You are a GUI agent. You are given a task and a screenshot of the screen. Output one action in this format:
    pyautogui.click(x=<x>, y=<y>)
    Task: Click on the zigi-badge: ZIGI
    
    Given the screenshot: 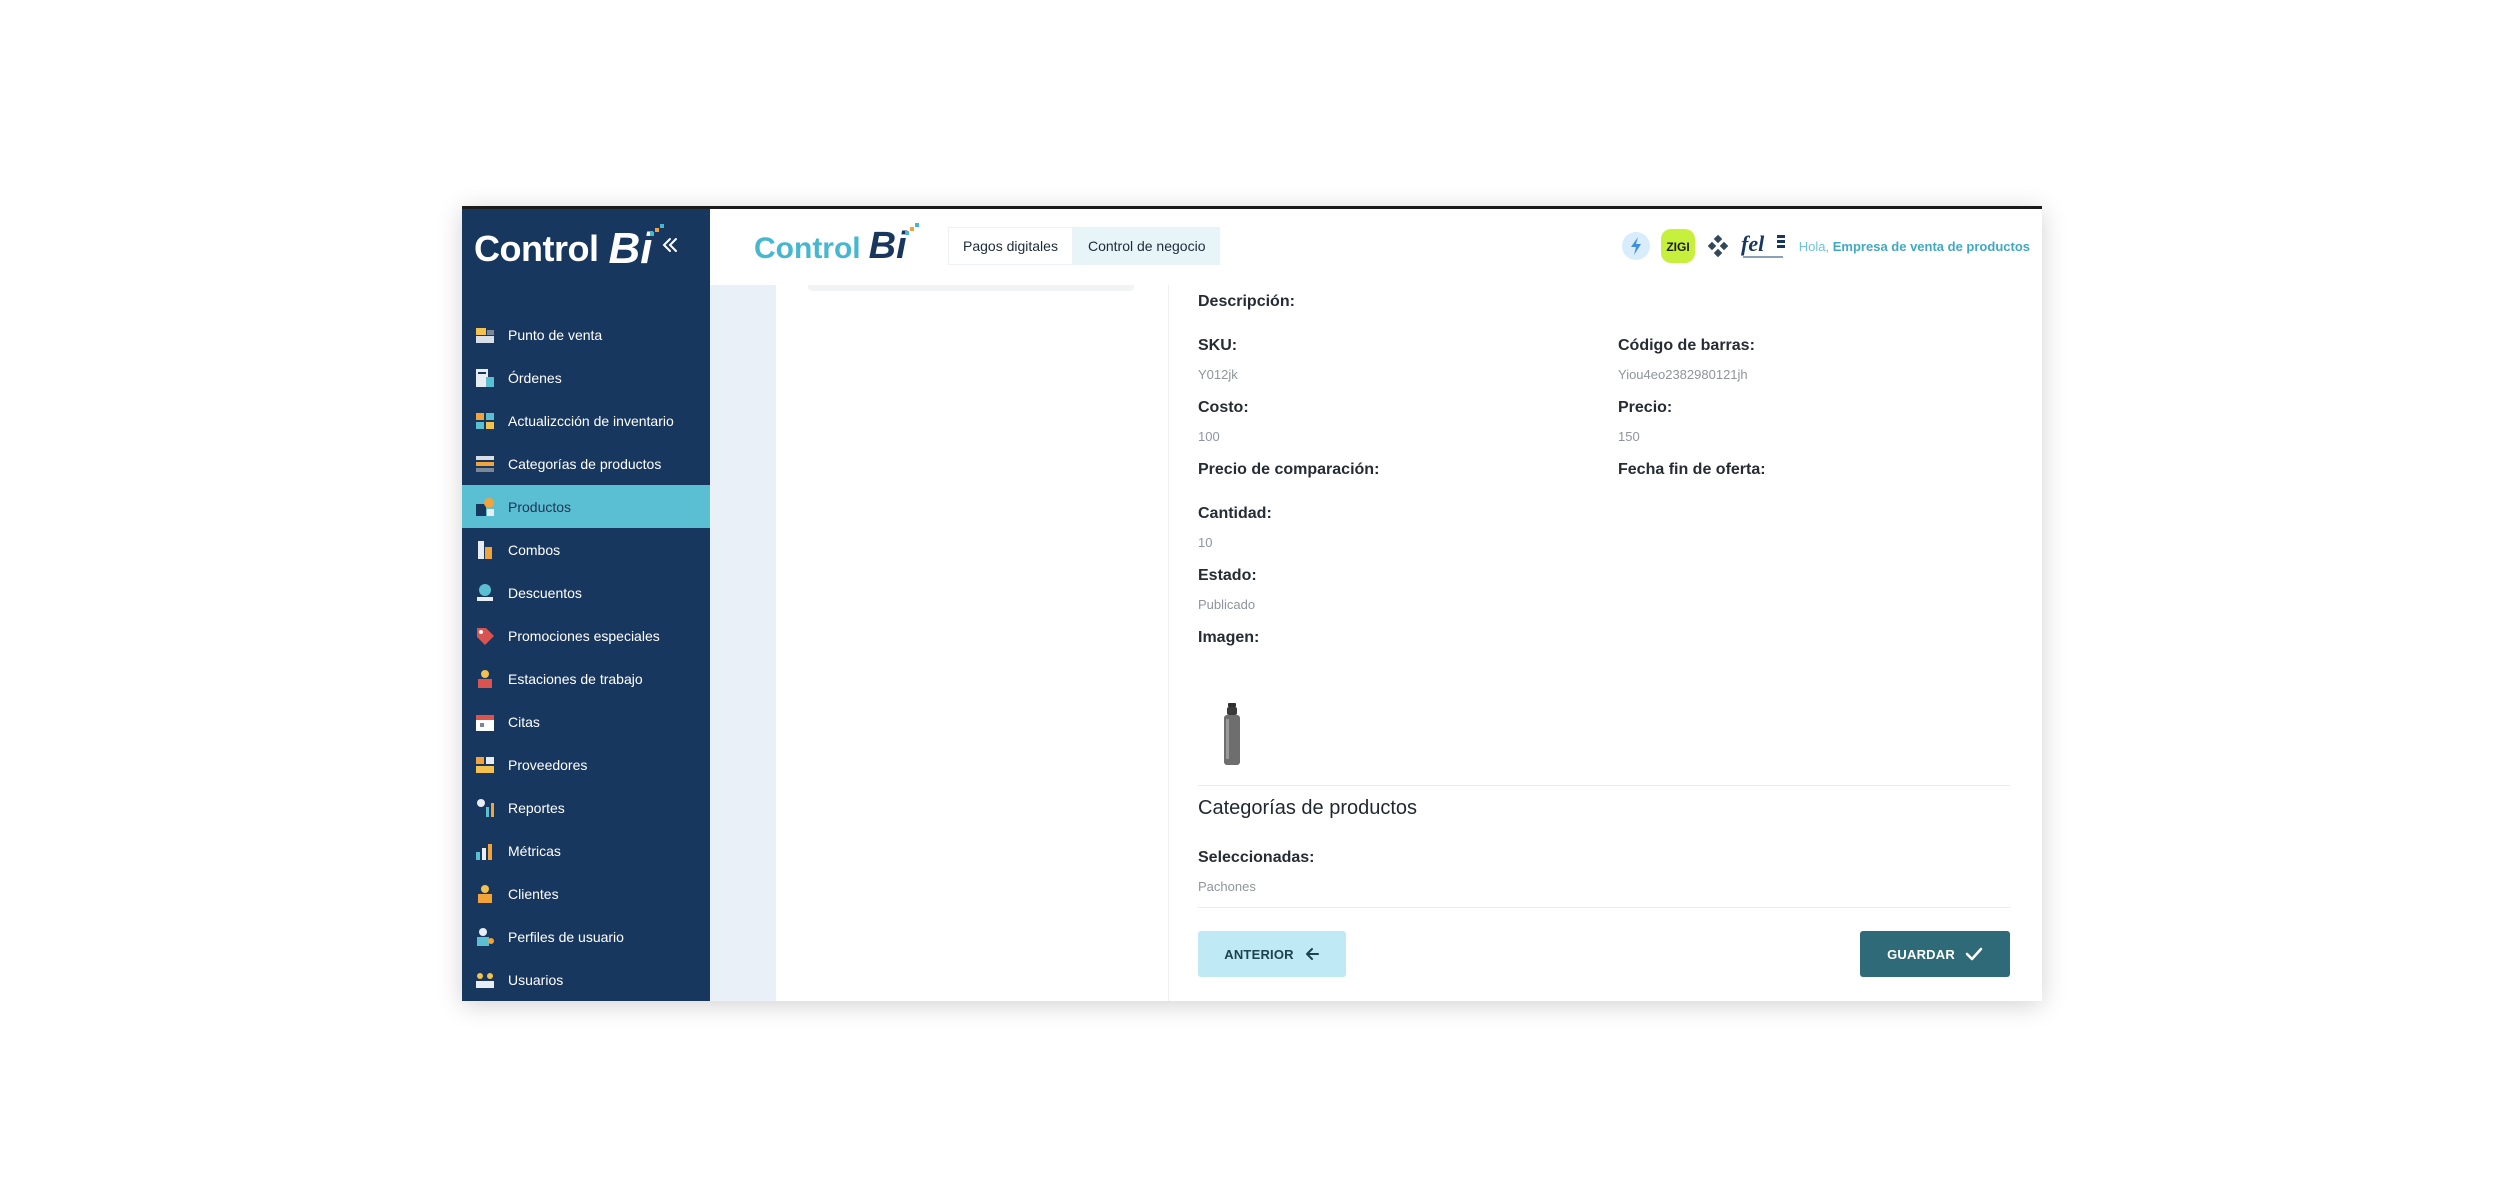 What is the action you would take?
    pyautogui.click(x=1677, y=246)
    